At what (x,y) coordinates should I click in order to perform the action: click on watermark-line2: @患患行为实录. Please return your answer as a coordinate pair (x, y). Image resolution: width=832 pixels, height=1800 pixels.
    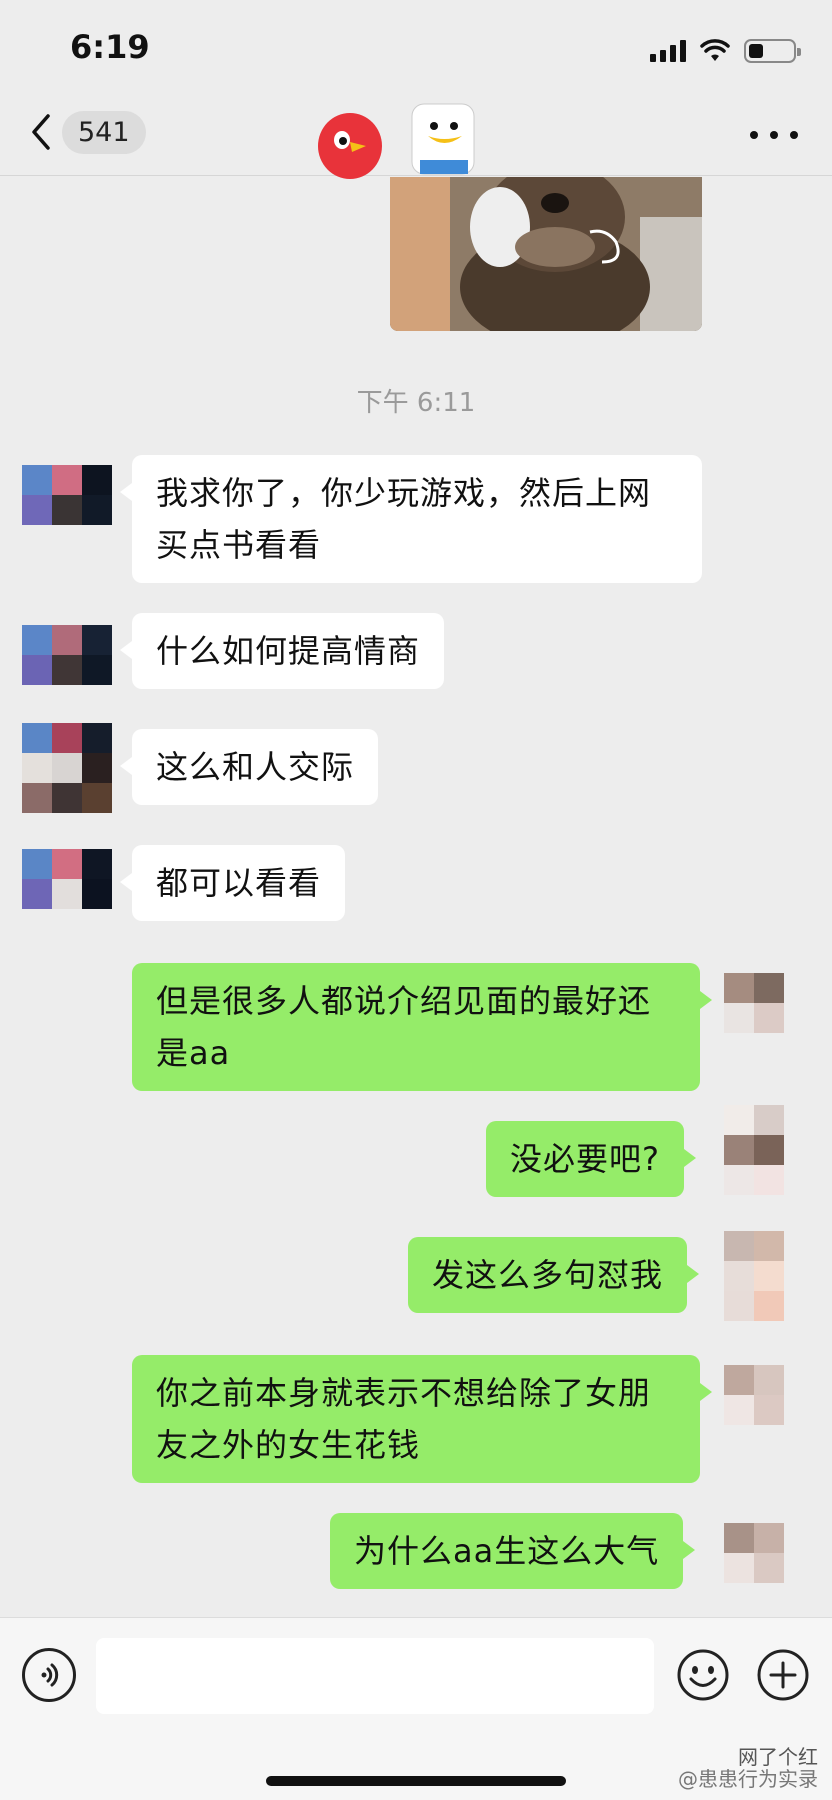
    Looking at the image, I should click on (748, 1779).